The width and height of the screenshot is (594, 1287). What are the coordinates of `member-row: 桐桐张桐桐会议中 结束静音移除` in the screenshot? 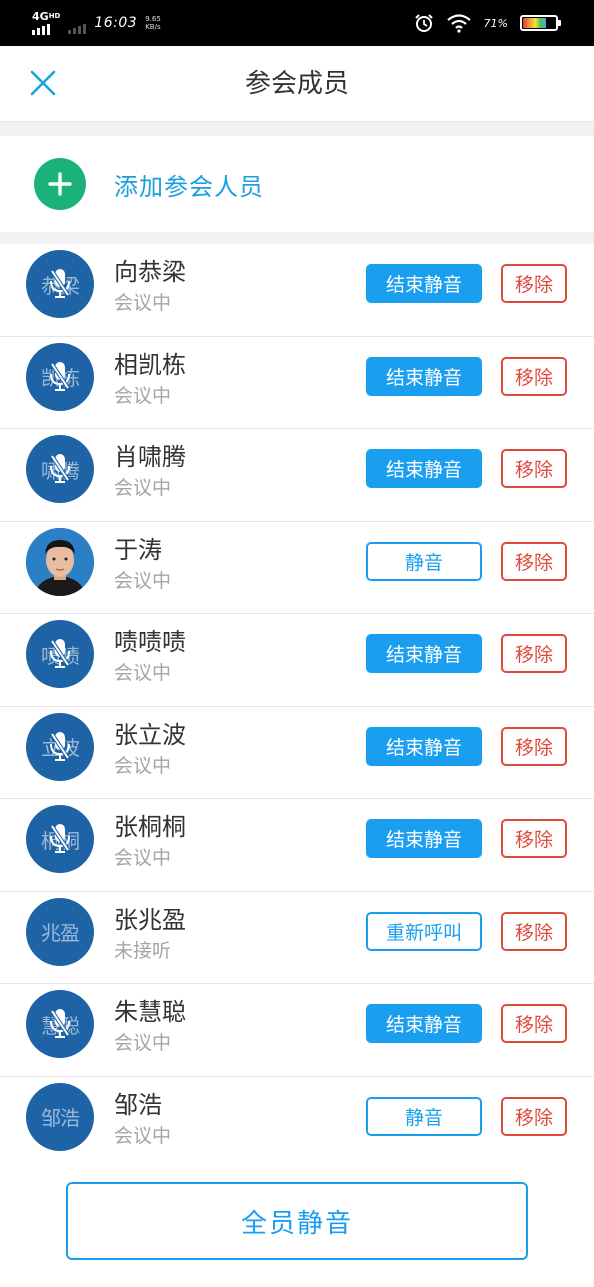 It's located at (297, 845).